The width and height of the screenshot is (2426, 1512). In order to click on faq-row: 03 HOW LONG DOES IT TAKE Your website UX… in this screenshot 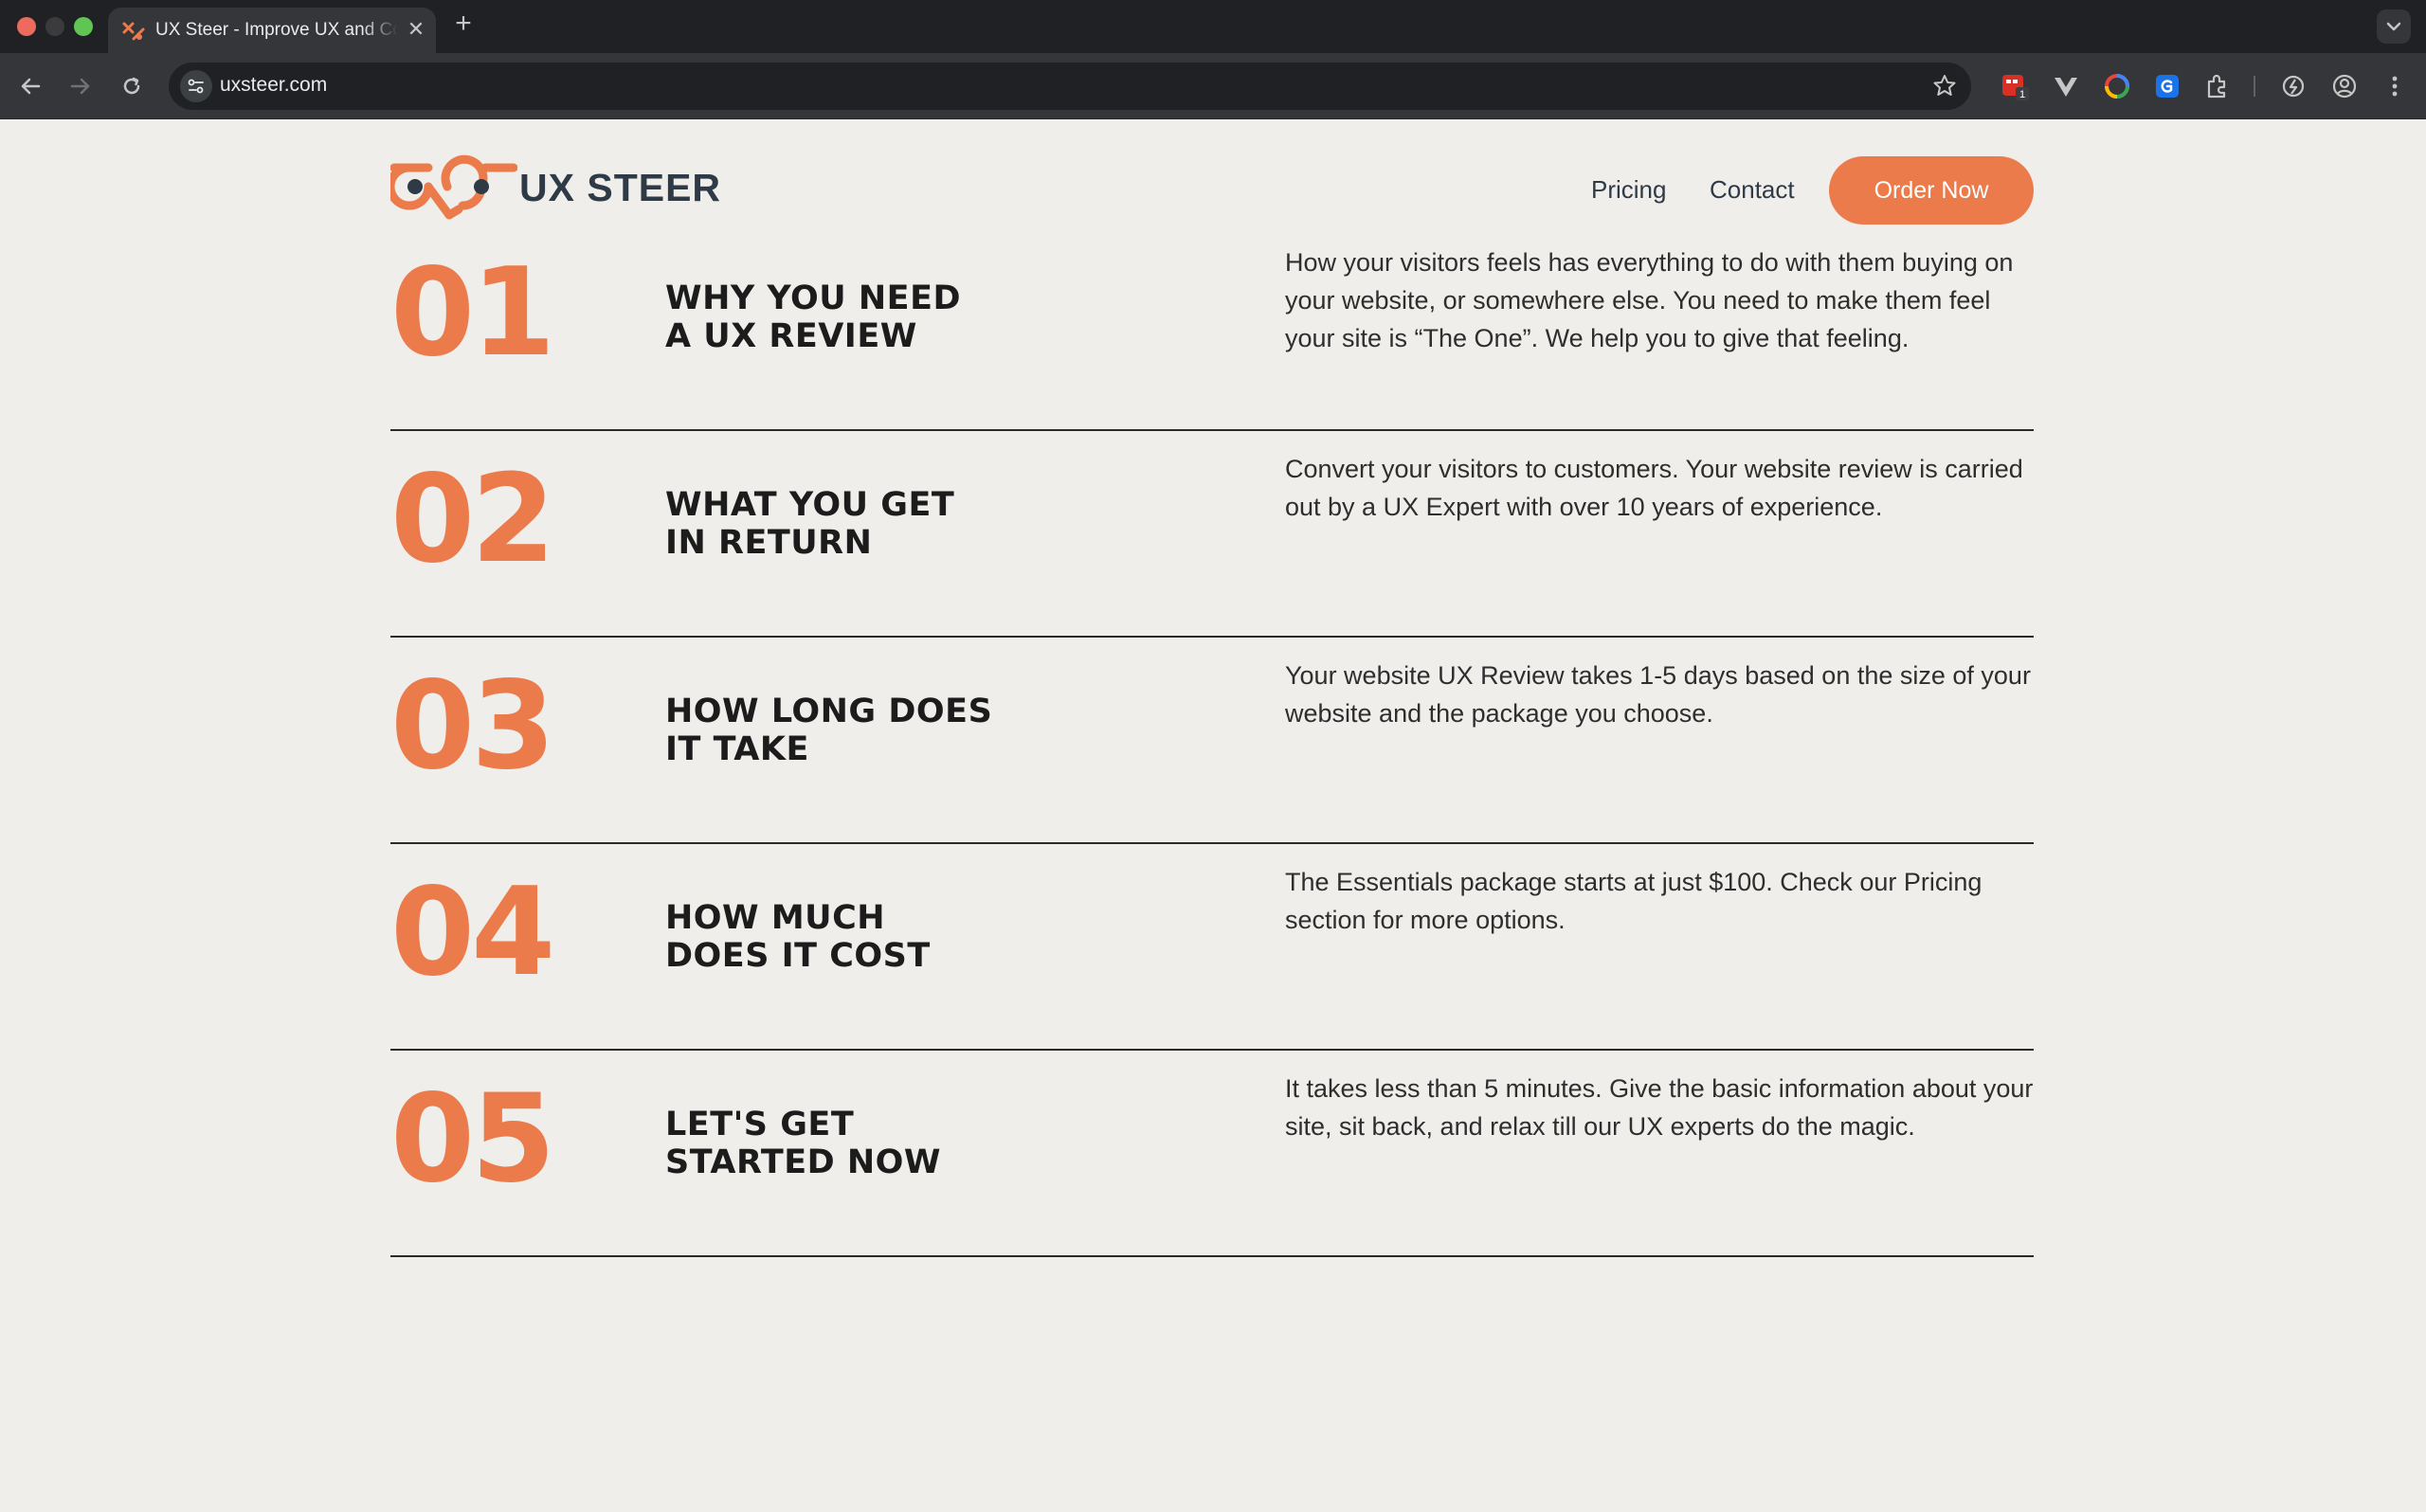, I will do `click(1212, 741)`.